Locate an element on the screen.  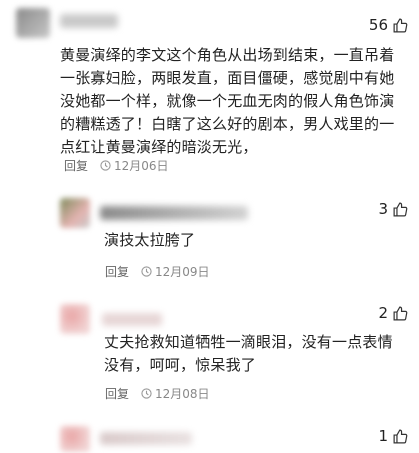
date-text: 12月09日 is located at coordinates (182, 272).